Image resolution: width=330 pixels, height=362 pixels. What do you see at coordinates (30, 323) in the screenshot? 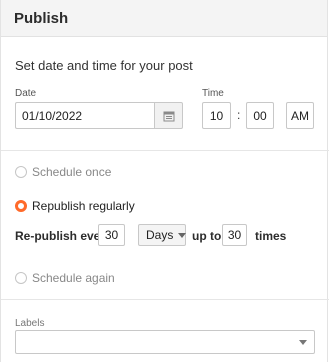
I see `labels-label: Labels` at bounding box center [30, 323].